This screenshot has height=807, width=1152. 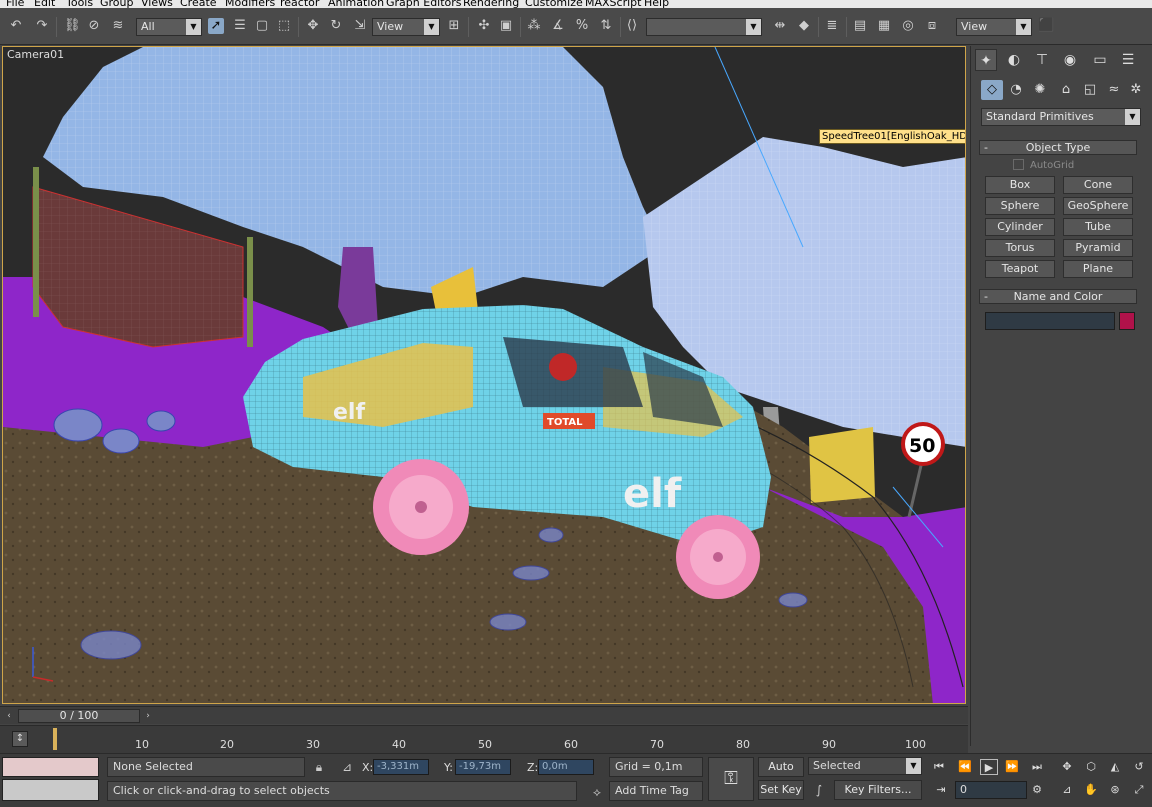 I want to click on redo-icon: ↷, so click(x=42, y=26).